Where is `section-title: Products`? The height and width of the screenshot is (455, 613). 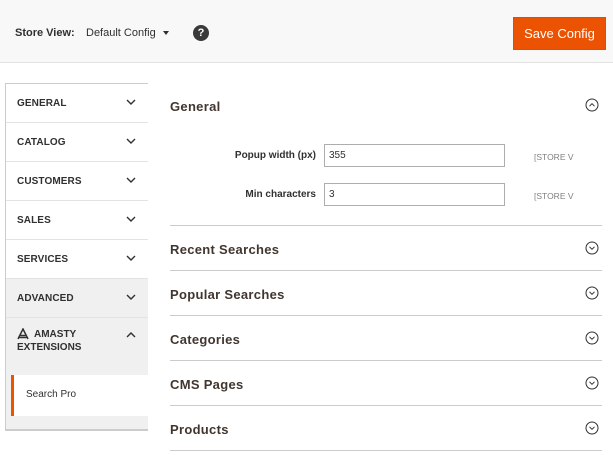 section-title: Products is located at coordinates (199, 429).